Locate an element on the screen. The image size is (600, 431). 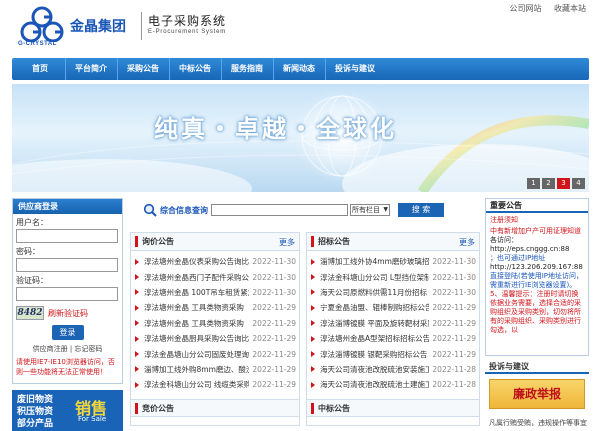
list-item: 宁夏金晶油盟、辊棒制购招标公告 2022-11-29 is located at coordinates (393, 307).